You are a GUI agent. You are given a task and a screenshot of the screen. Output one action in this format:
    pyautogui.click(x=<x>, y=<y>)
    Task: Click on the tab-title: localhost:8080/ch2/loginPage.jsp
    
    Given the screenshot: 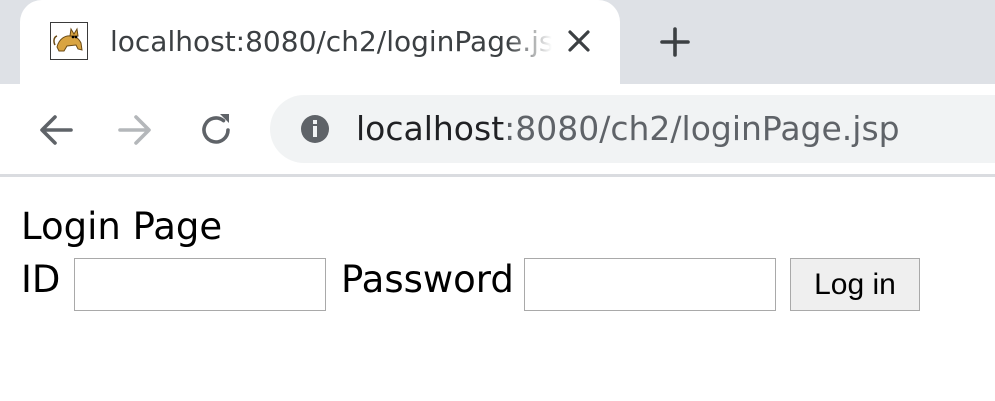 What is the action you would take?
    pyautogui.click(x=331, y=41)
    